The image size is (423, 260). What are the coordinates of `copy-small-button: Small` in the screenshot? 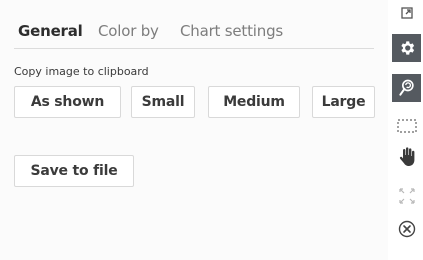 It's located at (163, 102).